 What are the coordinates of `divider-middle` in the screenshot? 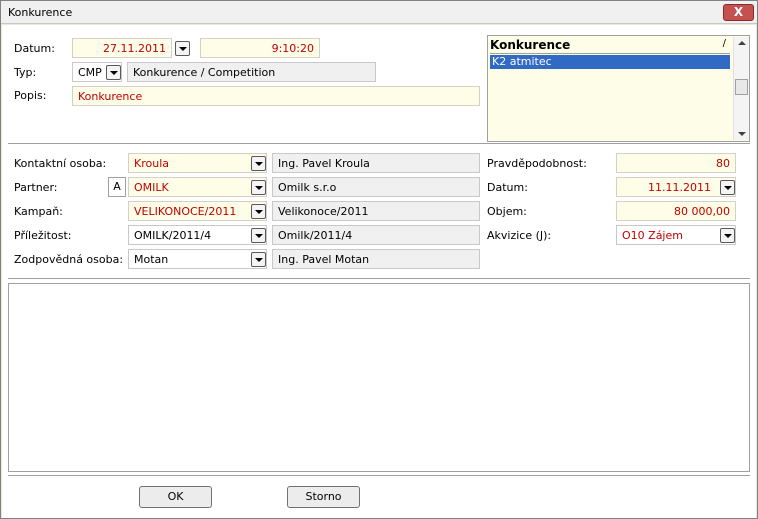 It's located at (379, 279).